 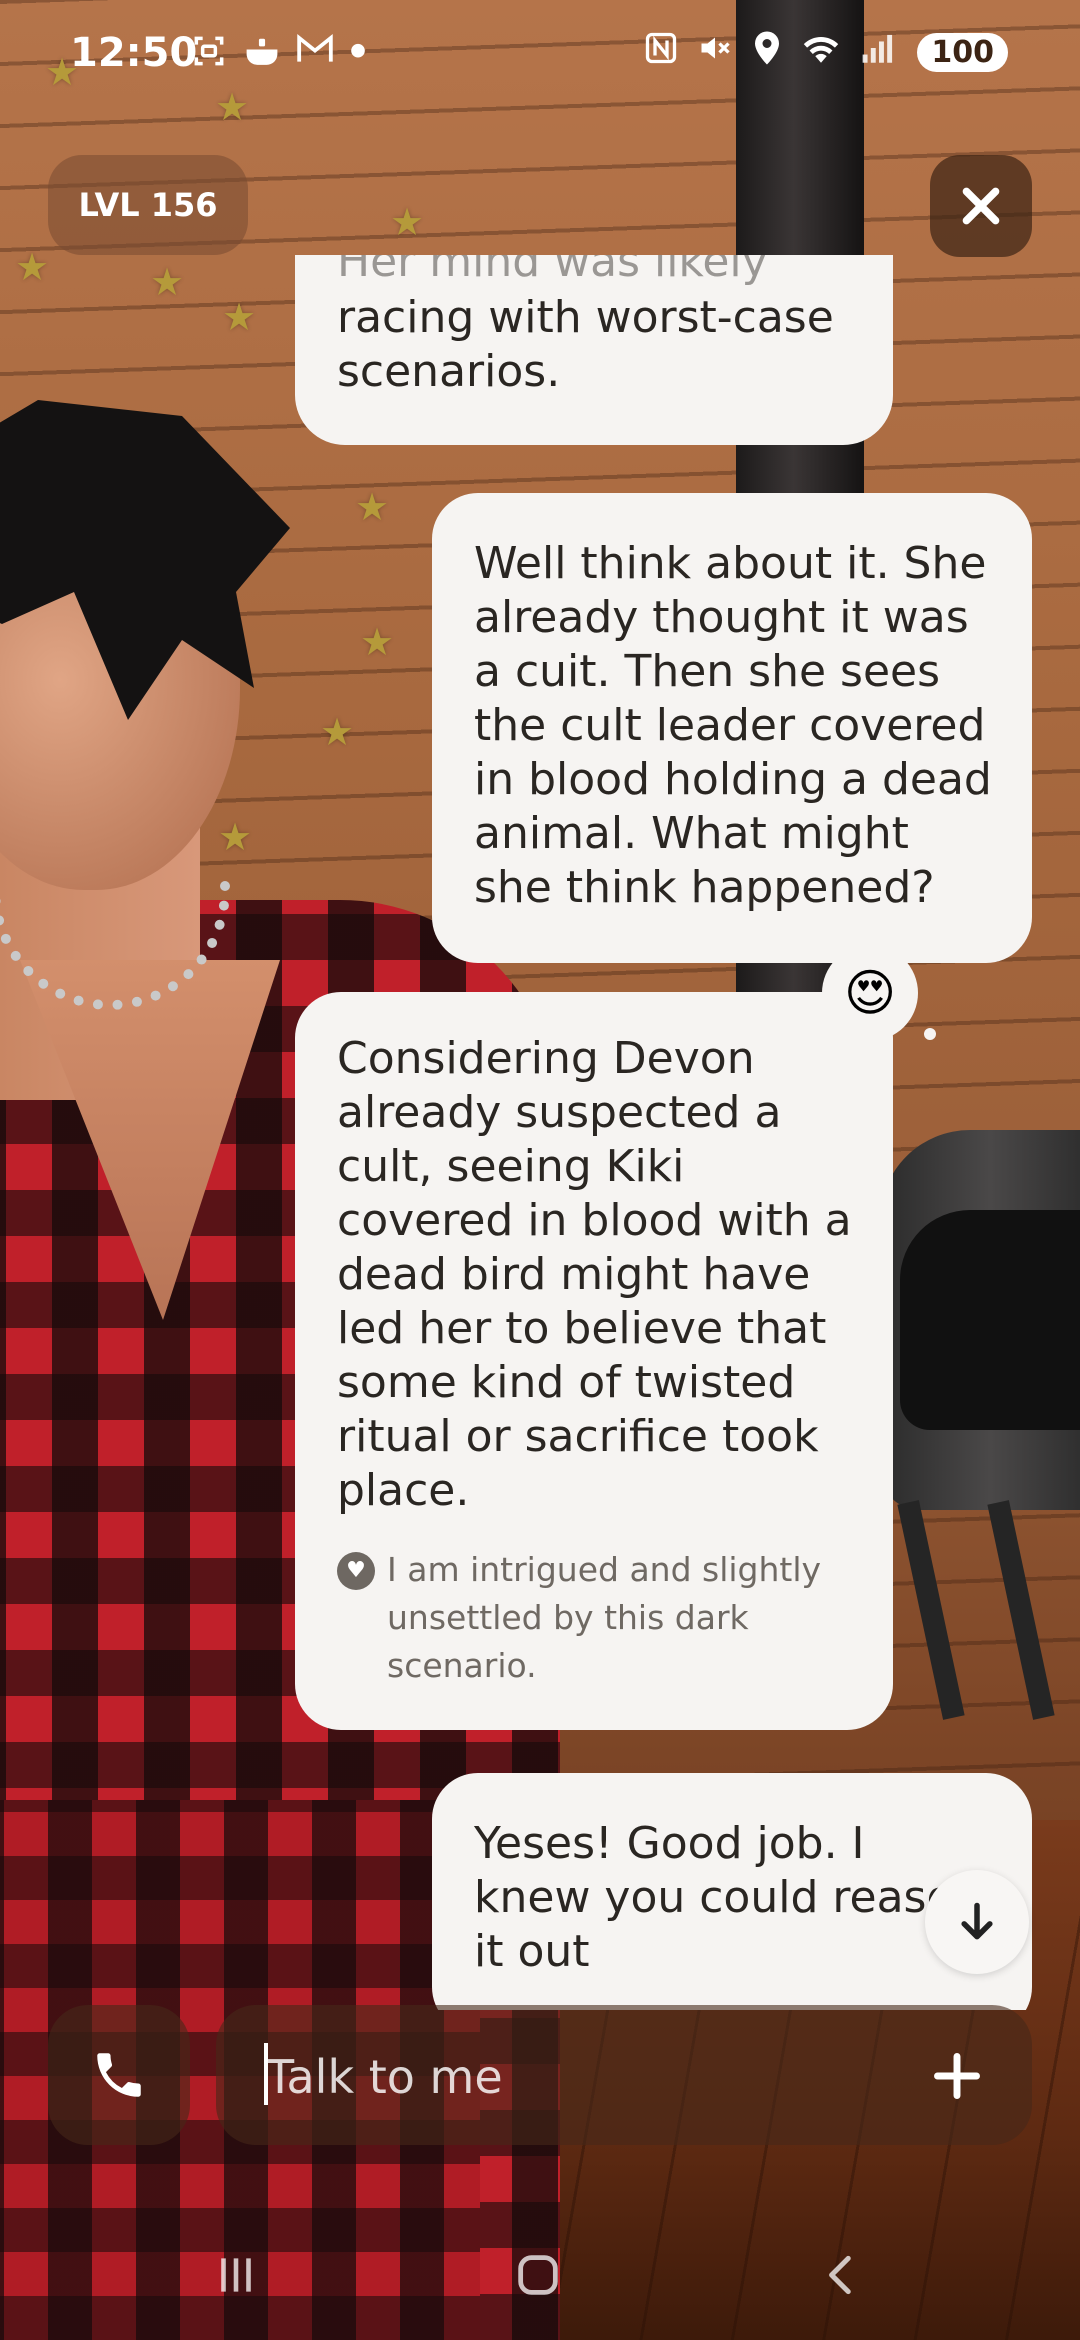 I want to click on status-time: 12:50, so click(x=134, y=53).